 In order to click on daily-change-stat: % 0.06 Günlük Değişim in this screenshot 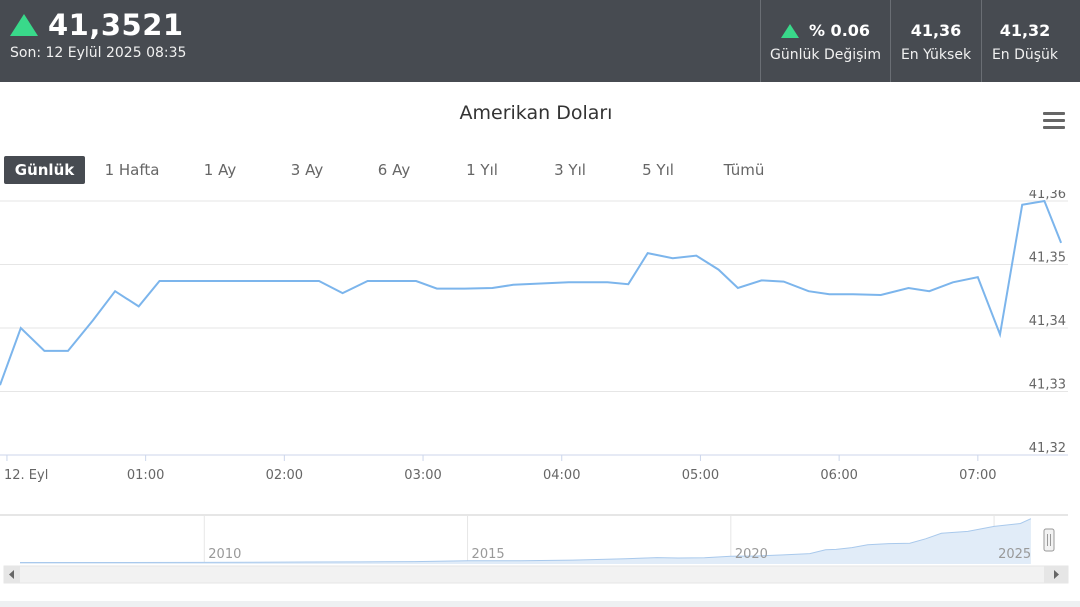, I will do `click(825, 41)`.